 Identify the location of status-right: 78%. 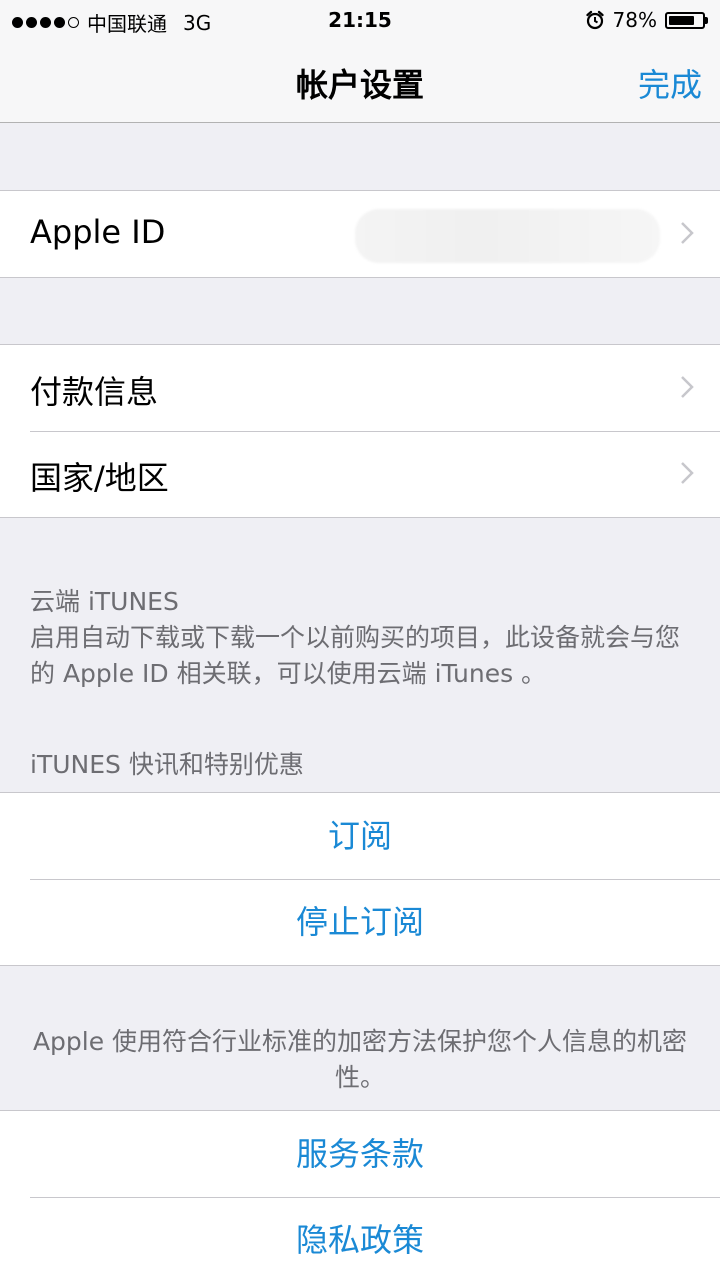
(646, 20).